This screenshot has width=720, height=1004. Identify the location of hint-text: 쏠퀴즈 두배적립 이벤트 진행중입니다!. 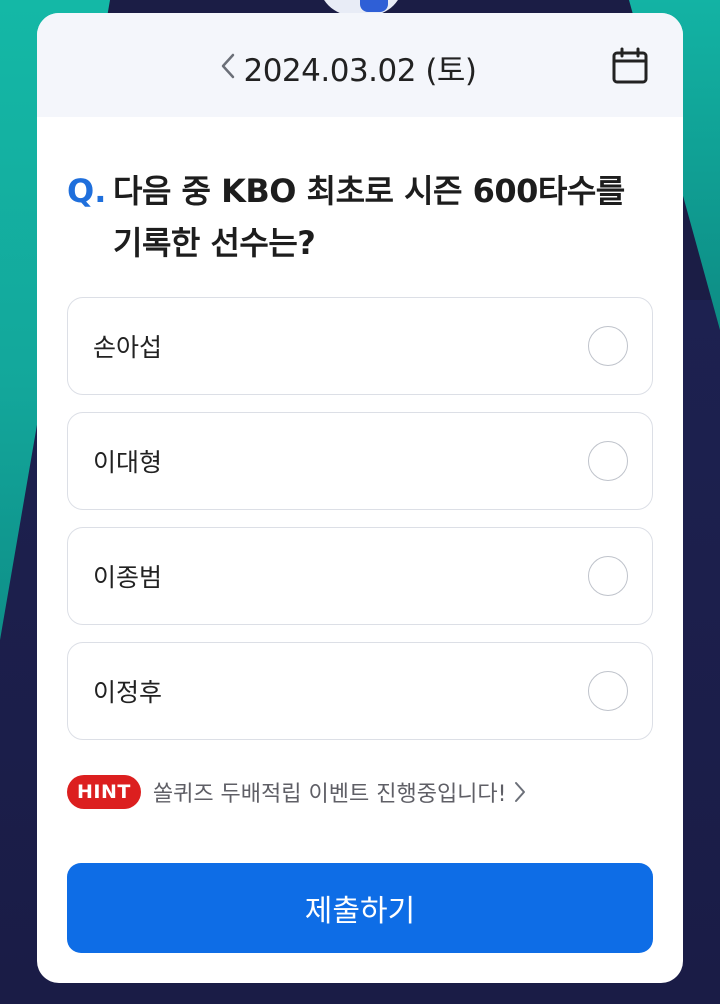
(329, 794).